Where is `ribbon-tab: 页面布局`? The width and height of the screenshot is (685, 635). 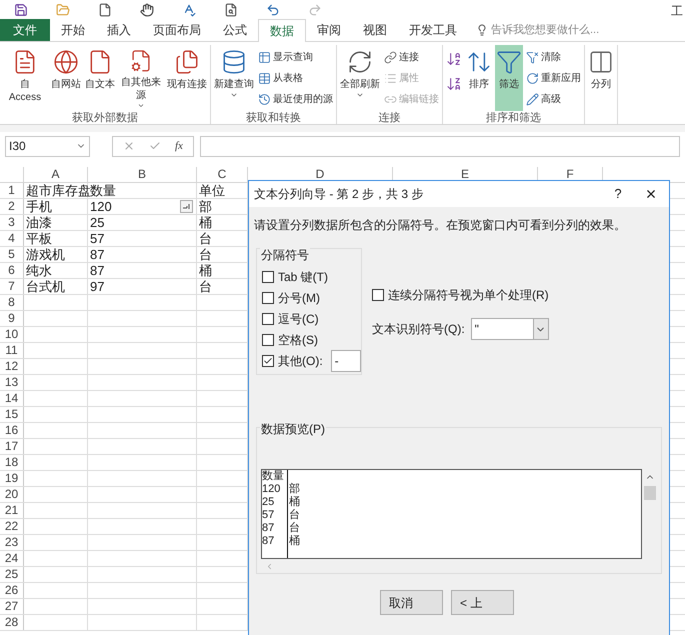
ribbon-tab: 页面布局 is located at coordinates (177, 30).